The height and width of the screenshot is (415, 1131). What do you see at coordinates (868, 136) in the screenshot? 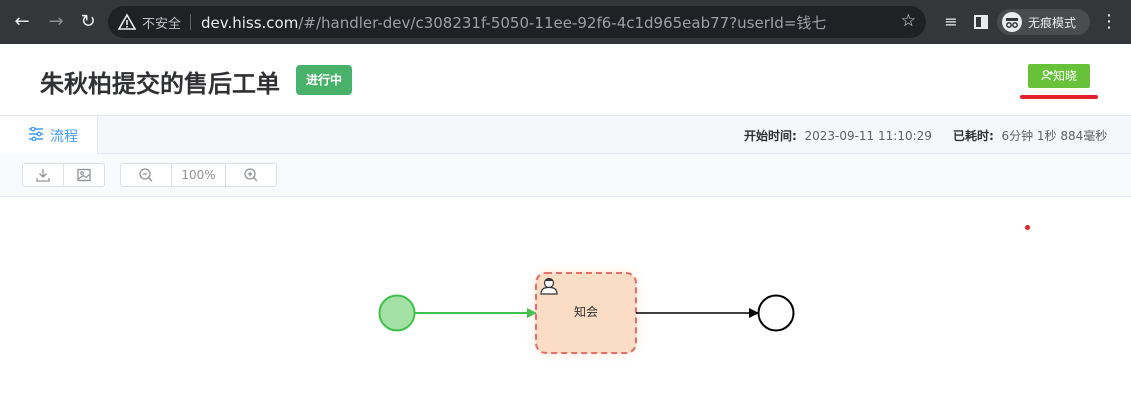
I see `start-time-value: 2023-09-11 11:10:29` at bounding box center [868, 136].